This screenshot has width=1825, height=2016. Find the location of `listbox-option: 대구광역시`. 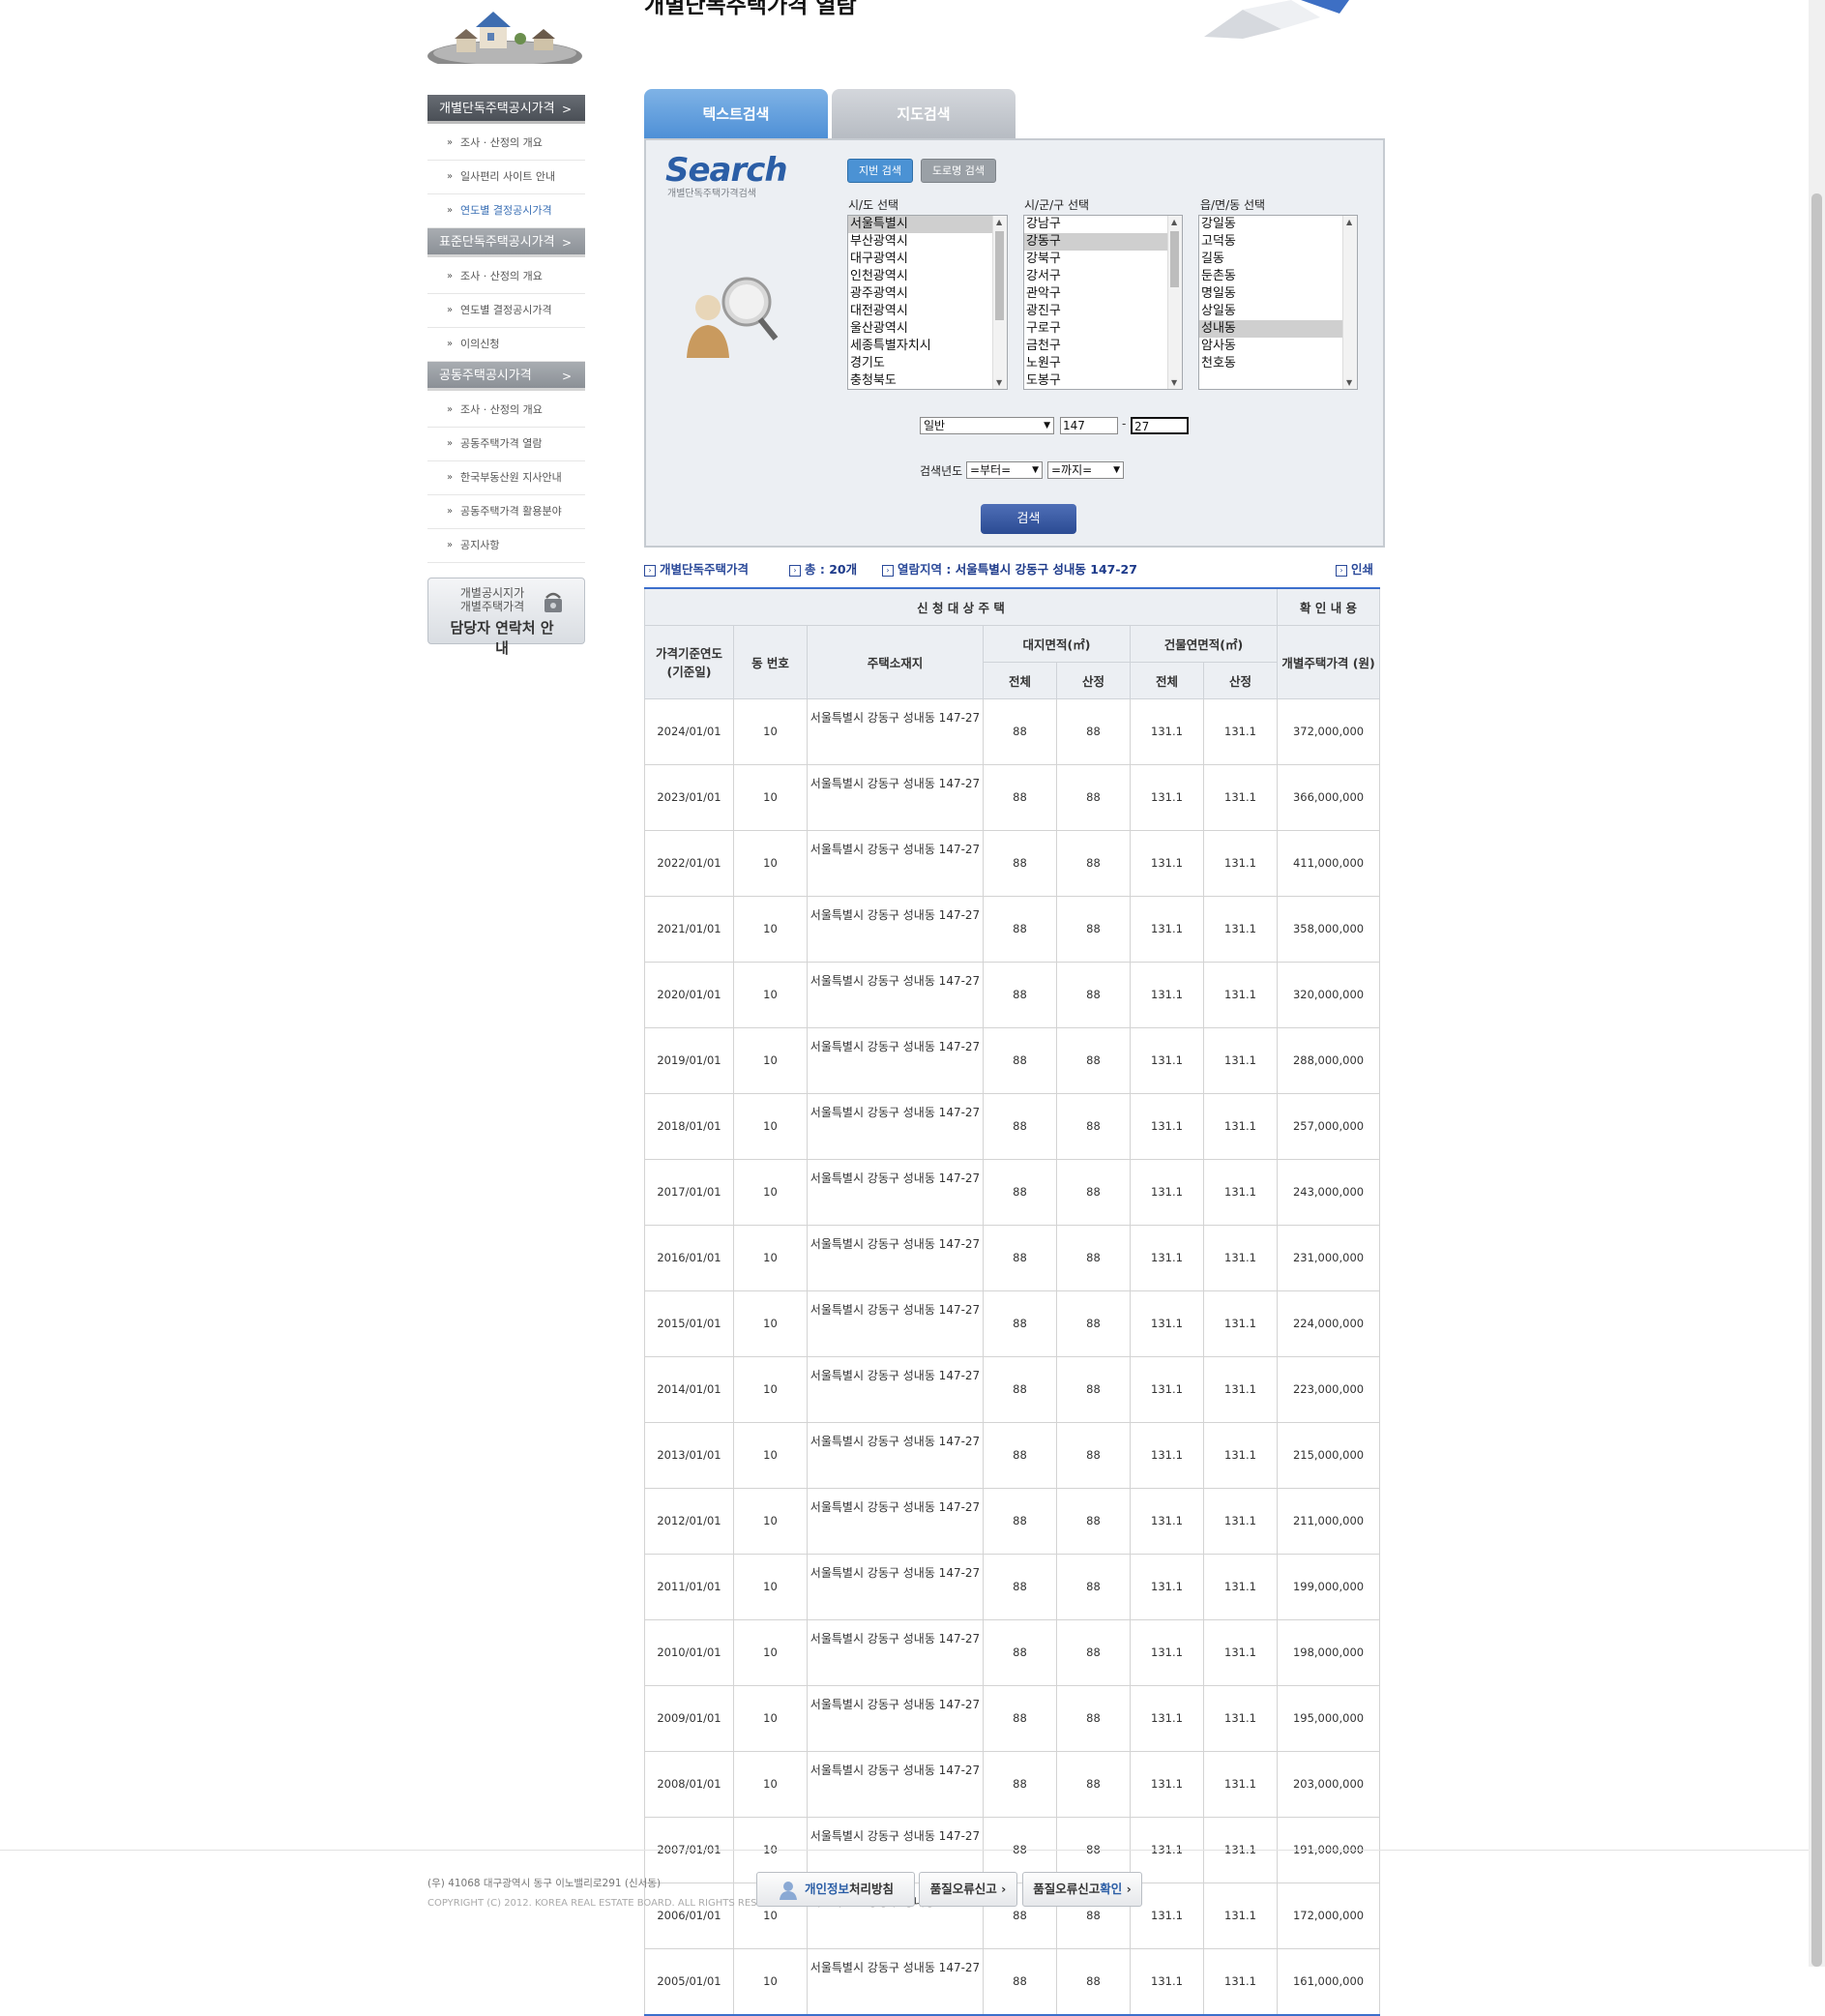

listbox-option: 대구광역시 is located at coordinates (927, 259).